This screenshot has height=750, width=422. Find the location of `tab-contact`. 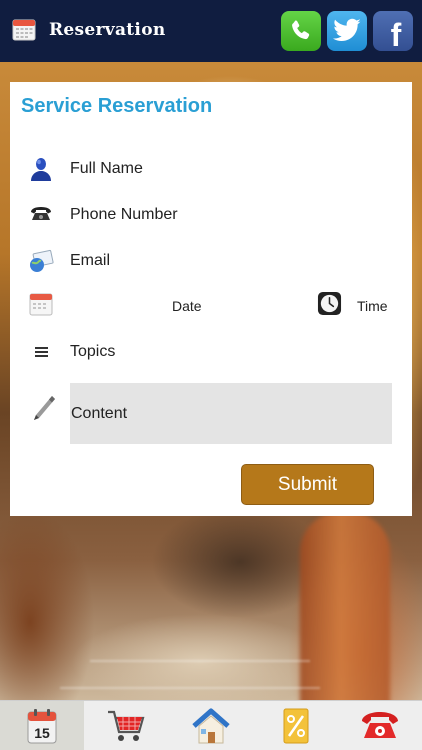

tab-contact is located at coordinates (380, 725).